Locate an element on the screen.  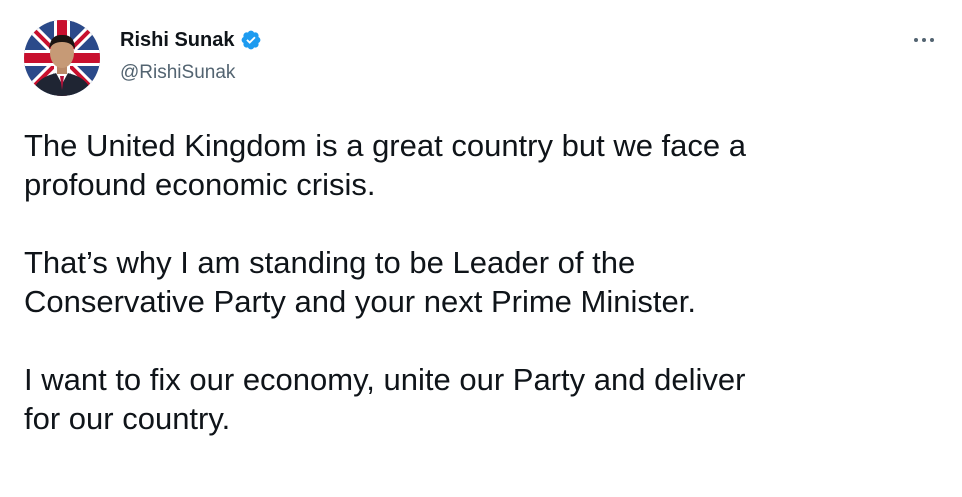
verified-badge-icon is located at coordinates (251, 40).